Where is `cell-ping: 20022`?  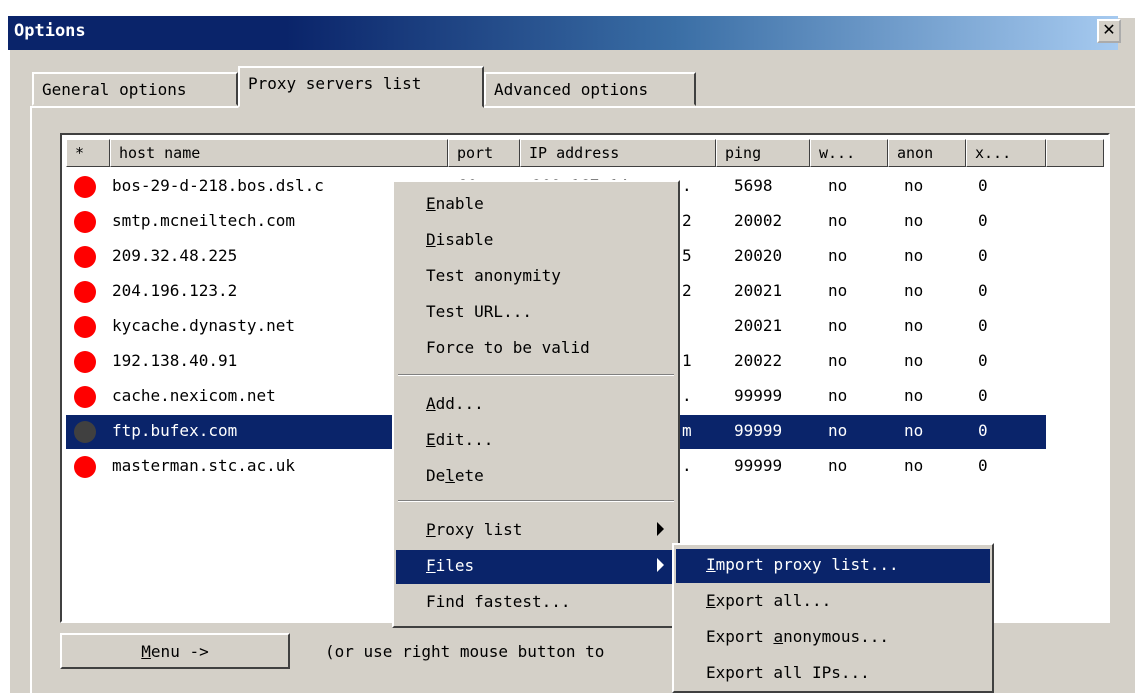 cell-ping: 20022 is located at coordinates (758, 360).